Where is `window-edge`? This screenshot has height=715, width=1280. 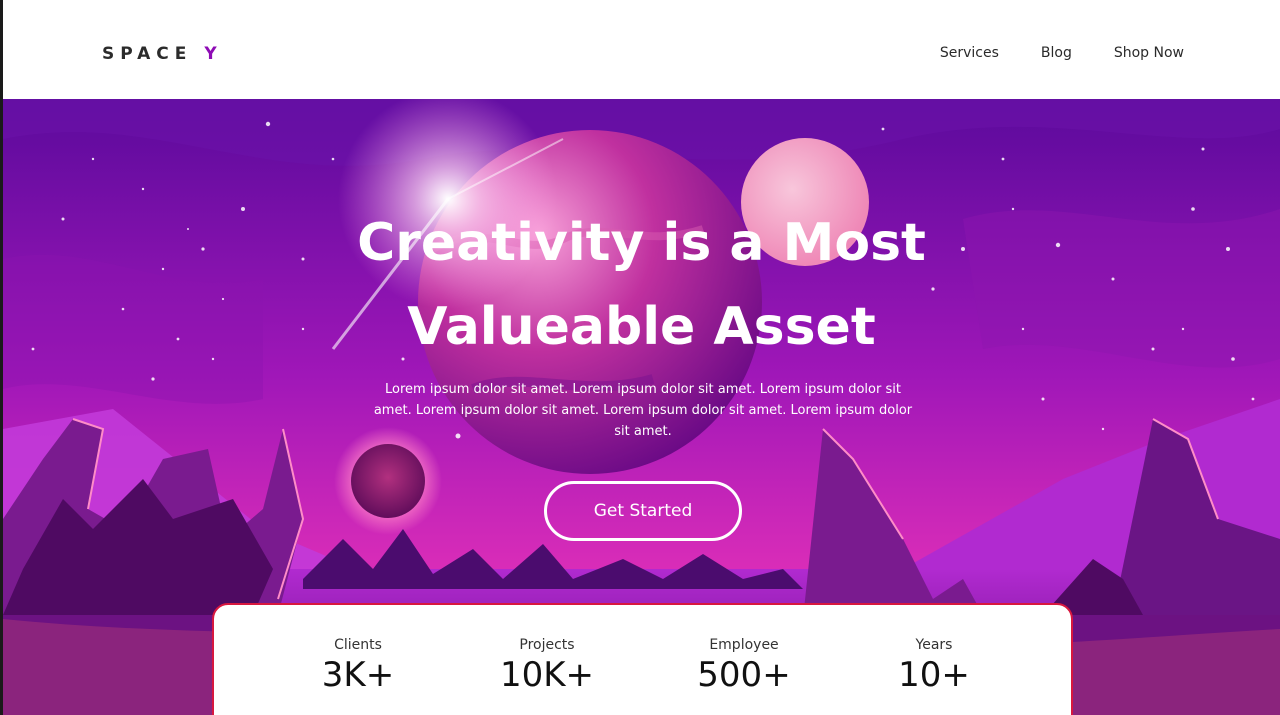
window-edge is located at coordinates (1, 357).